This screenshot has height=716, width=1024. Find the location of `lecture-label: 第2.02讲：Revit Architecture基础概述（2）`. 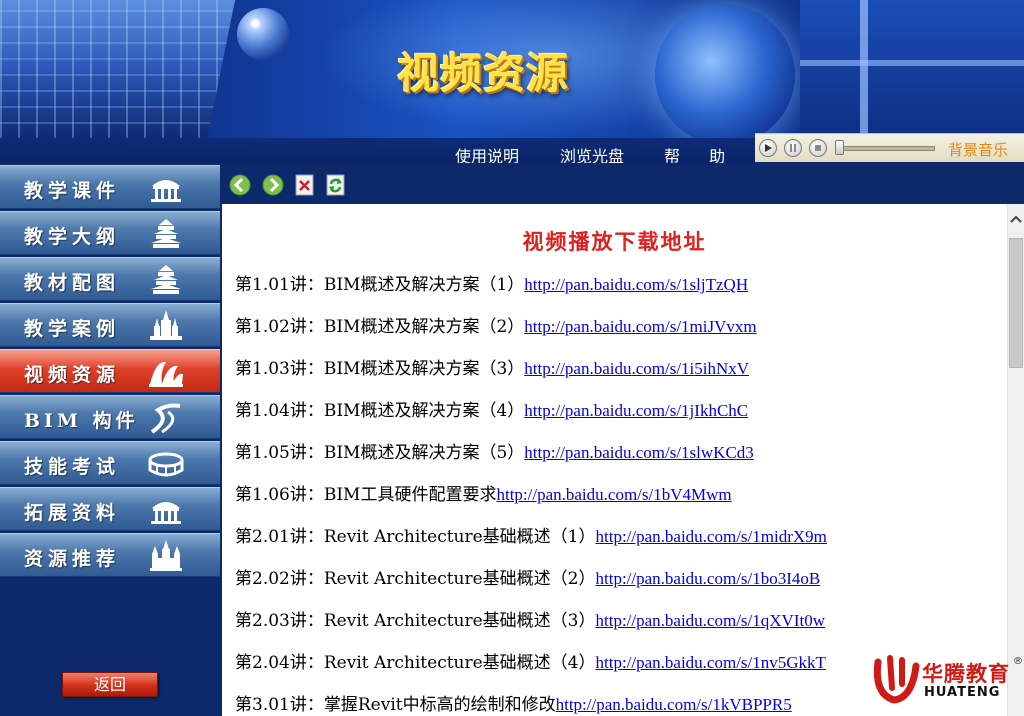

lecture-label: 第2.02讲：Revit Architecture基础概述（2） is located at coordinates (415, 579).